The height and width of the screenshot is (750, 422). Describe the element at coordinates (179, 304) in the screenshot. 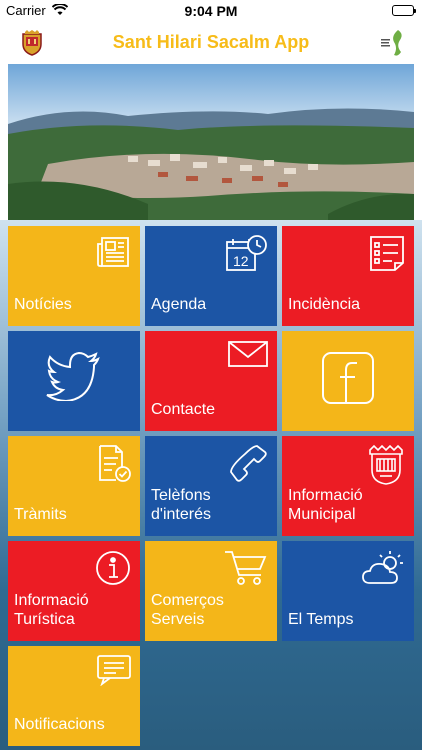

I see `tile-label: Agenda` at that location.